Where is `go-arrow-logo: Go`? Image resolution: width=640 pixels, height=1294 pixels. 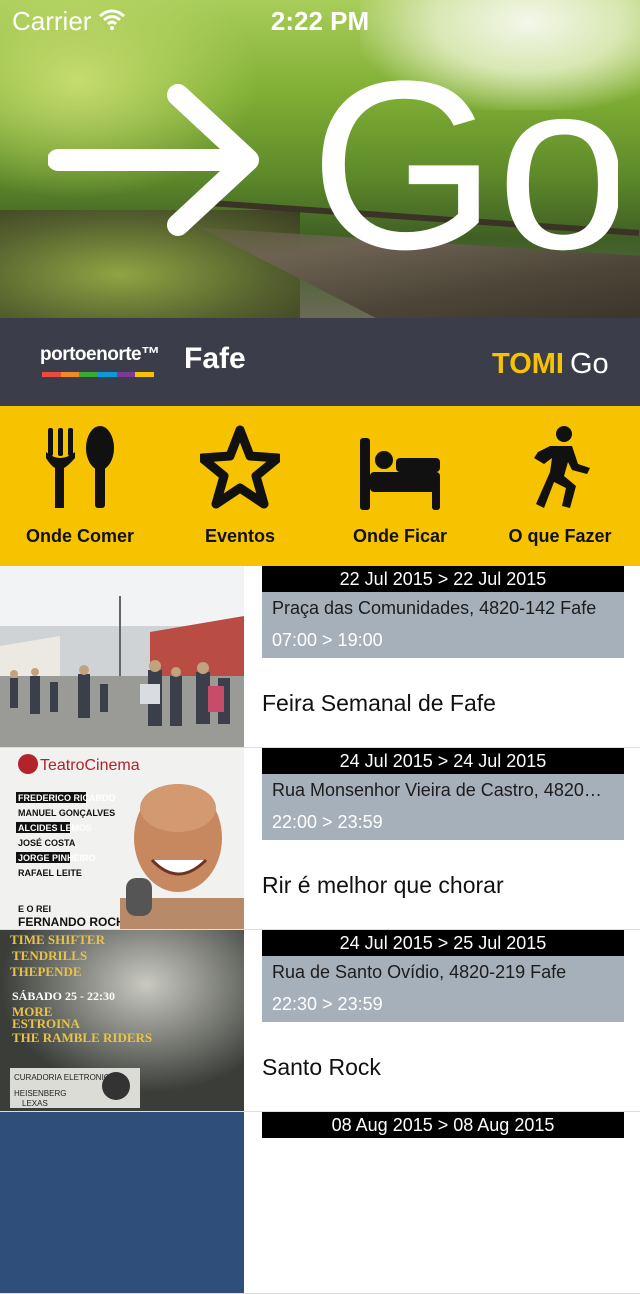 go-arrow-logo: Go is located at coordinates (333, 160).